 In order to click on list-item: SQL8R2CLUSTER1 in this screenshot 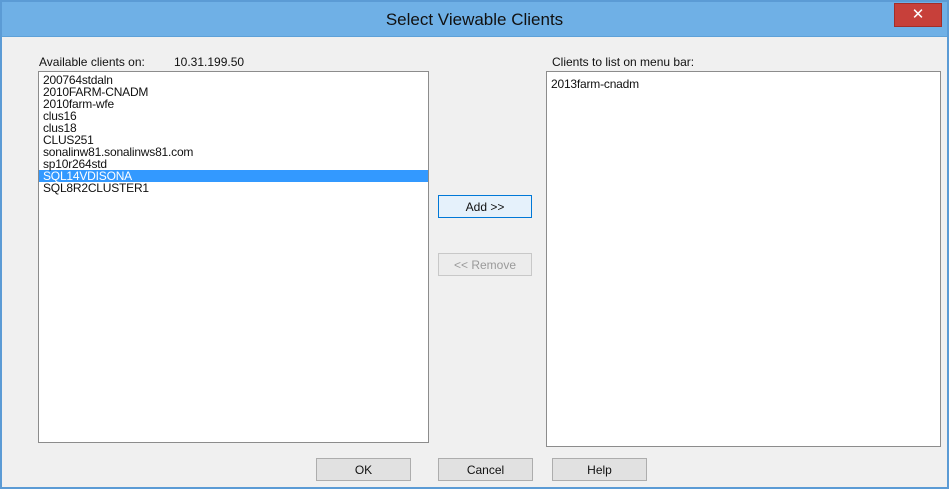, I will do `click(233, 188)`.